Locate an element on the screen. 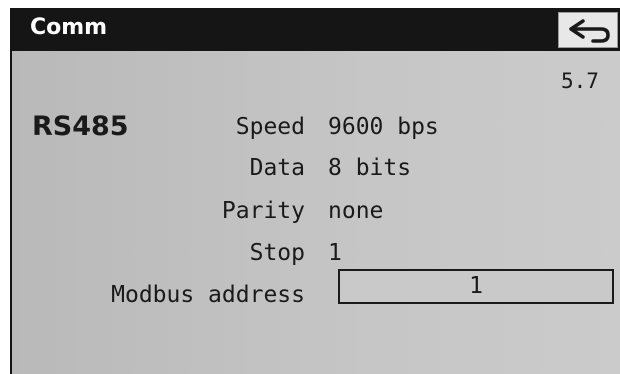 The width and height of the screenshot is (620, 374). modbus-address-field: 1 is located at coordinates (476, 286).